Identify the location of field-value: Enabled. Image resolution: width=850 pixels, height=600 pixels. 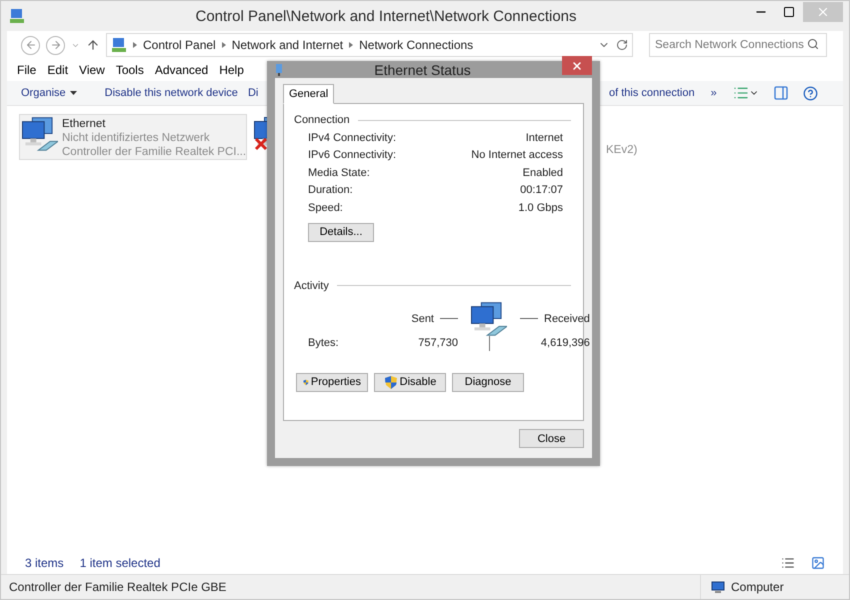
(542, 172).